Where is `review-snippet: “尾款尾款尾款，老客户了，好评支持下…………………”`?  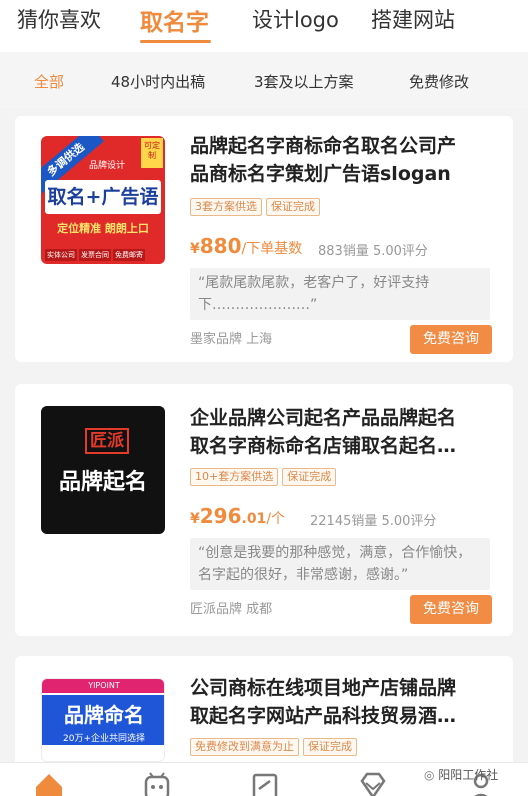 review-snippet: “尾款尾款尾款，老客户了，好评支持下…………………” is located at coordinates (340, 294).